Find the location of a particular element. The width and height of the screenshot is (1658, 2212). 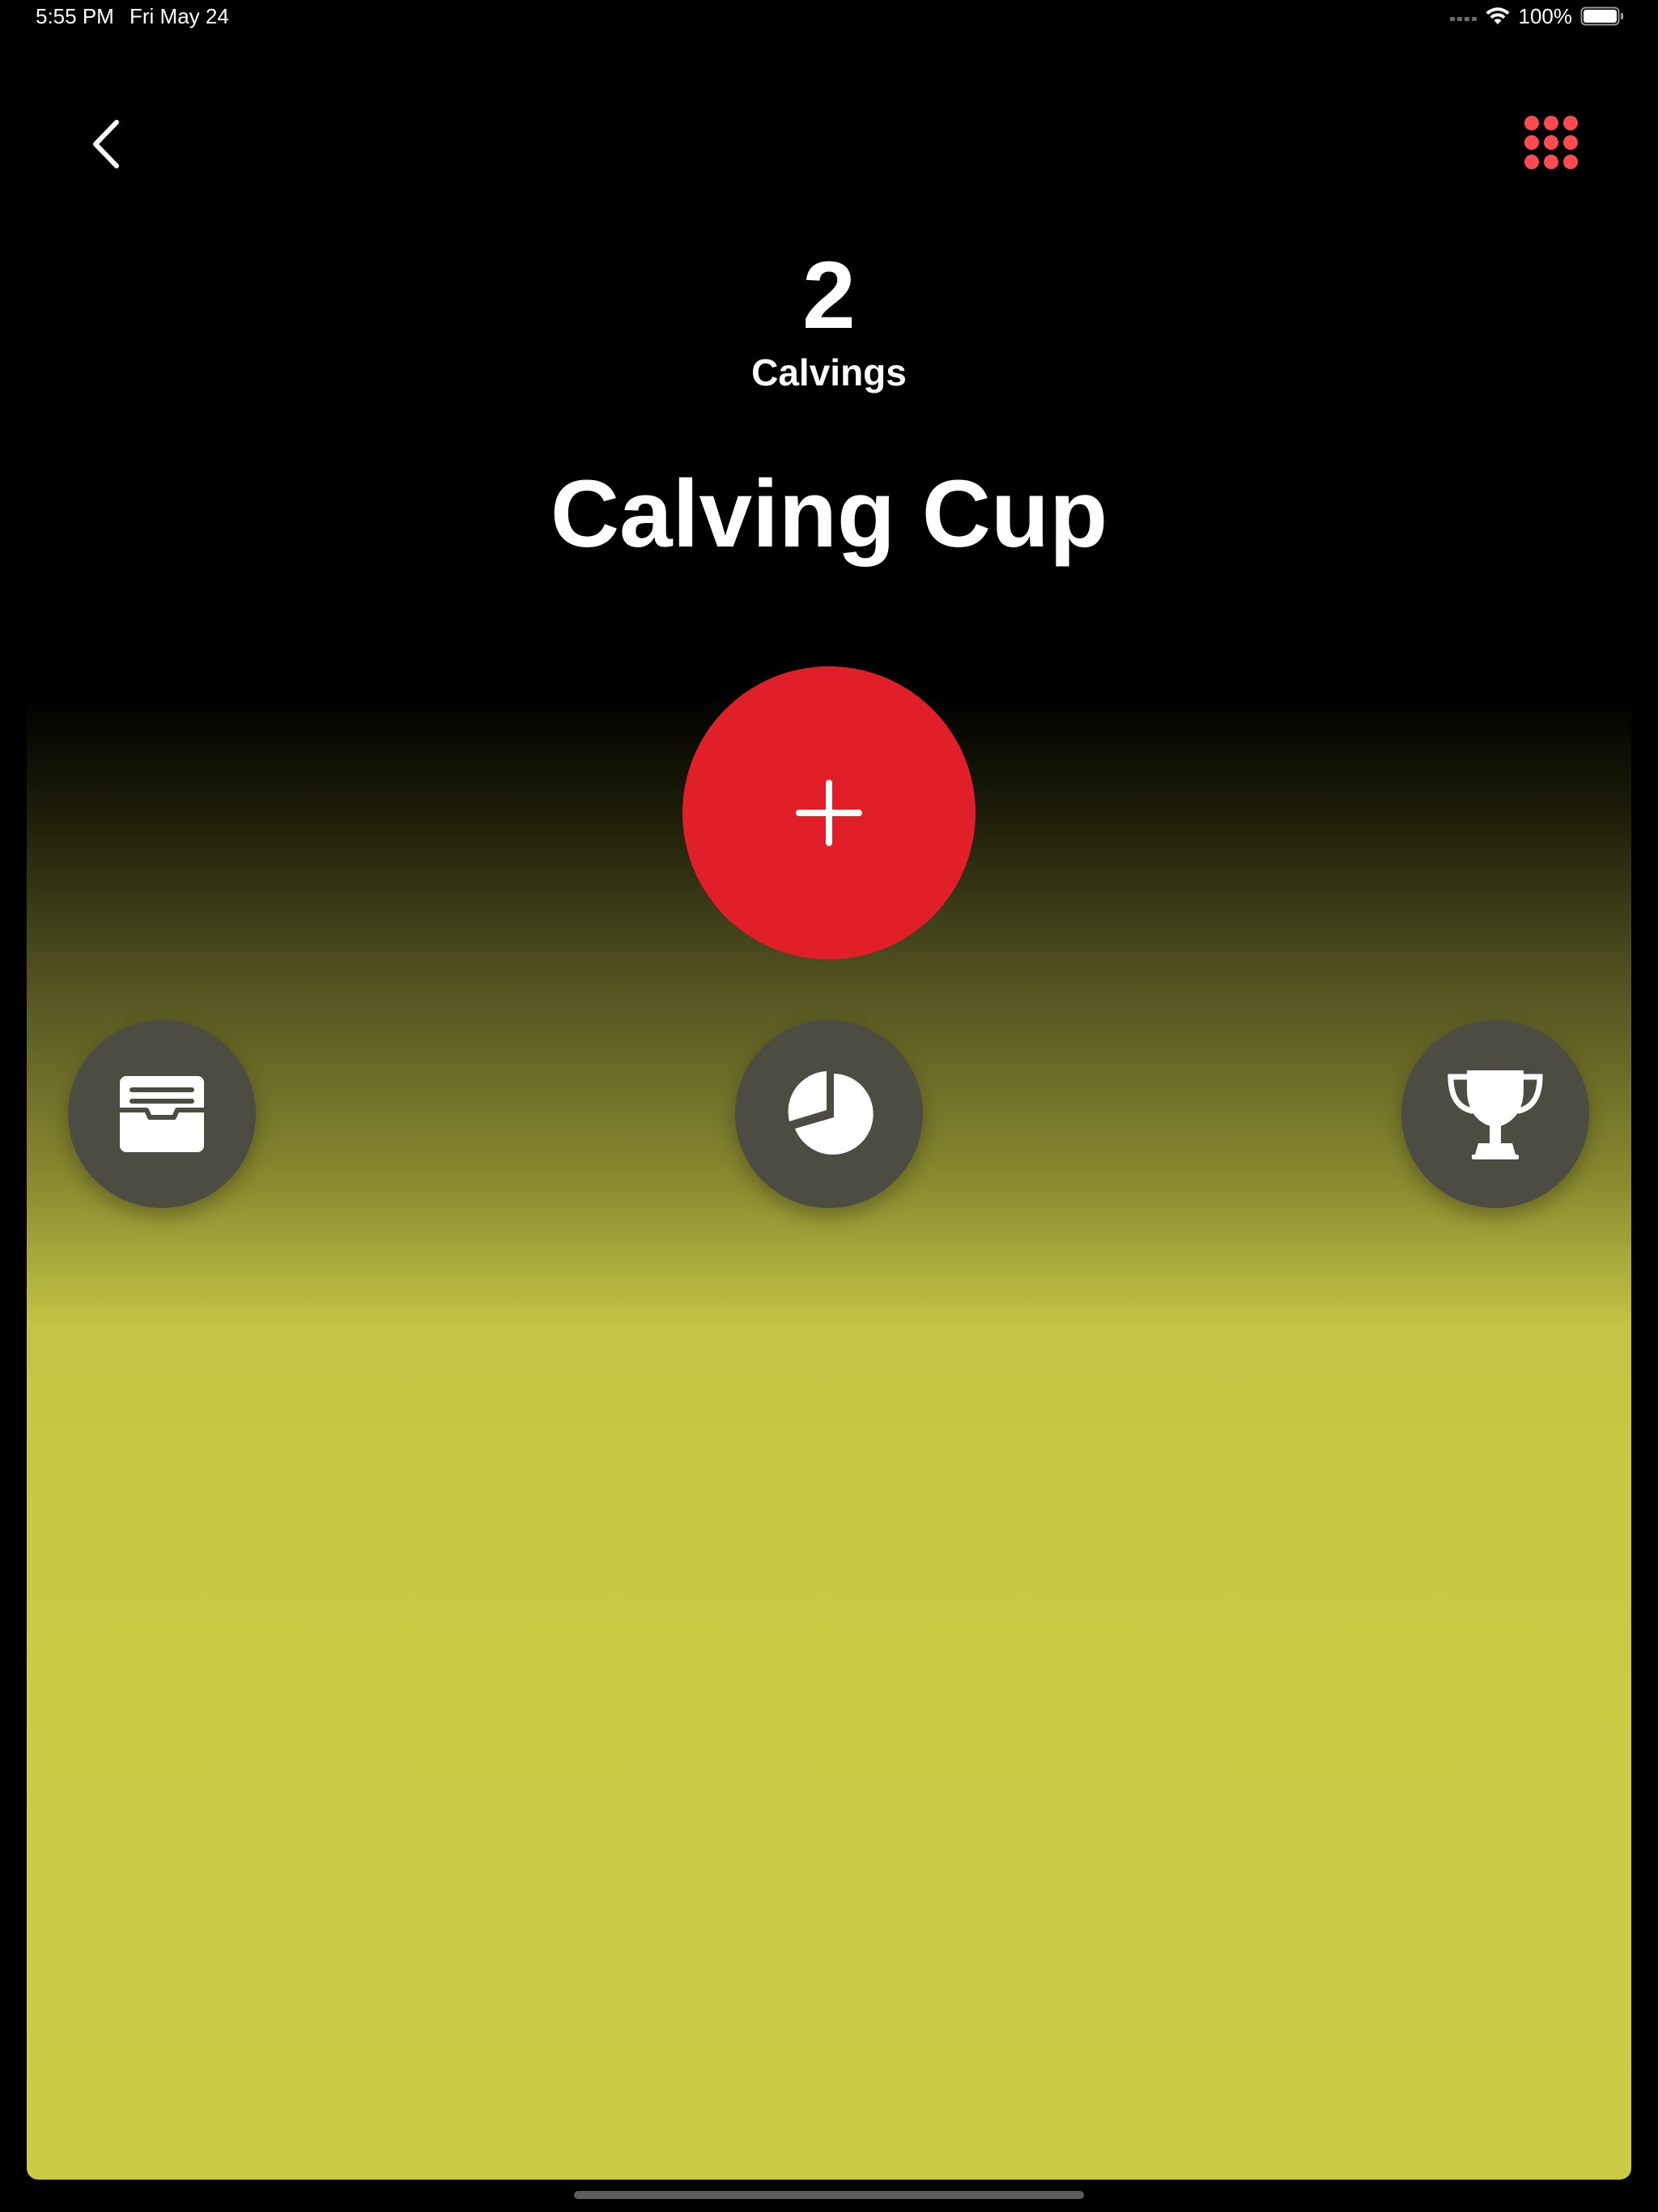

pie-chart-icon is located at coordinates (831, 1113).